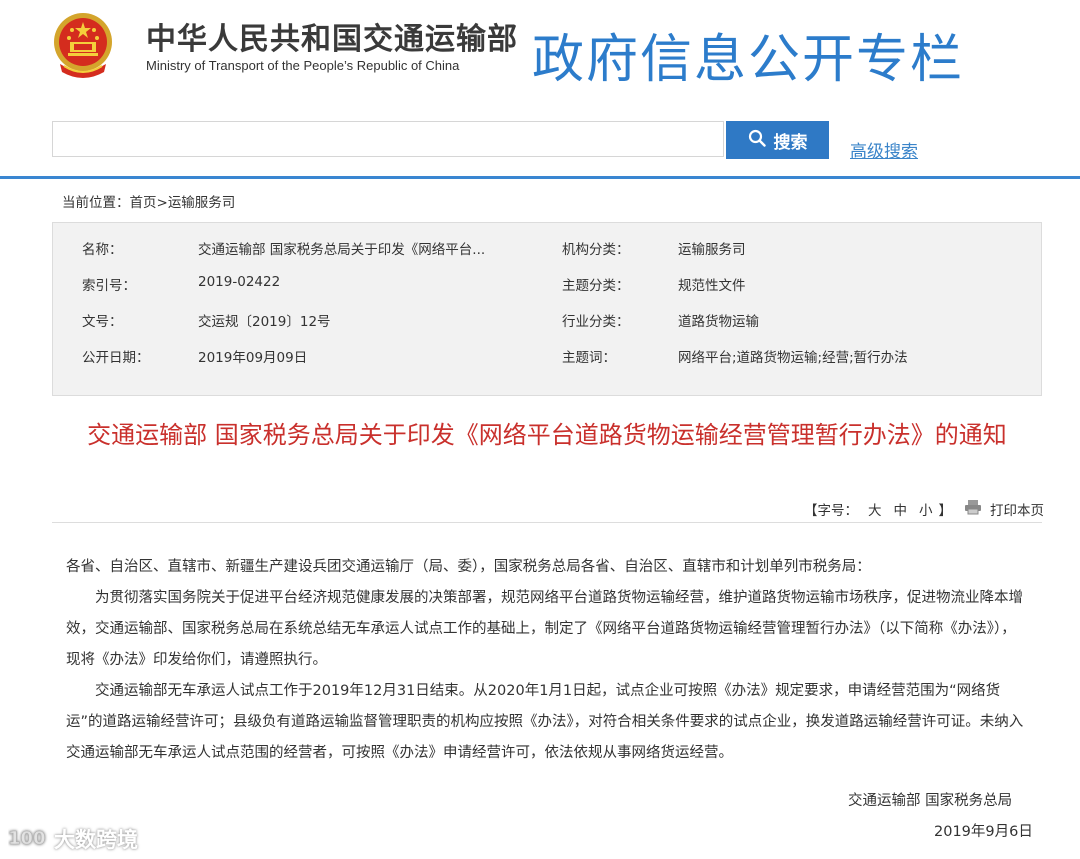 This screenshot has width=1080, height=859. Describe the element at coordinates (102, 250) in the screenshot. I see `info-label-name: 名称：` at that location.